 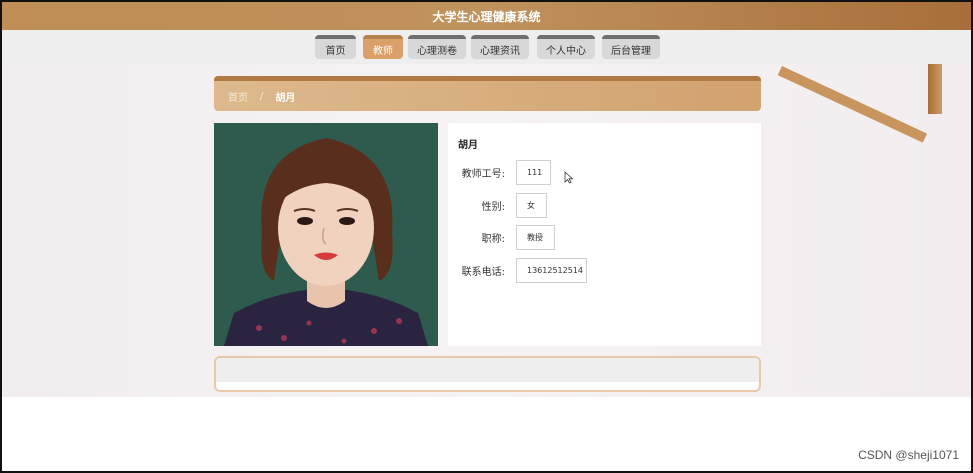 What do you see at coordinates (533, 172) in the screenshot?
I see `field-value-id: 111` at bounding box center [533, 172].